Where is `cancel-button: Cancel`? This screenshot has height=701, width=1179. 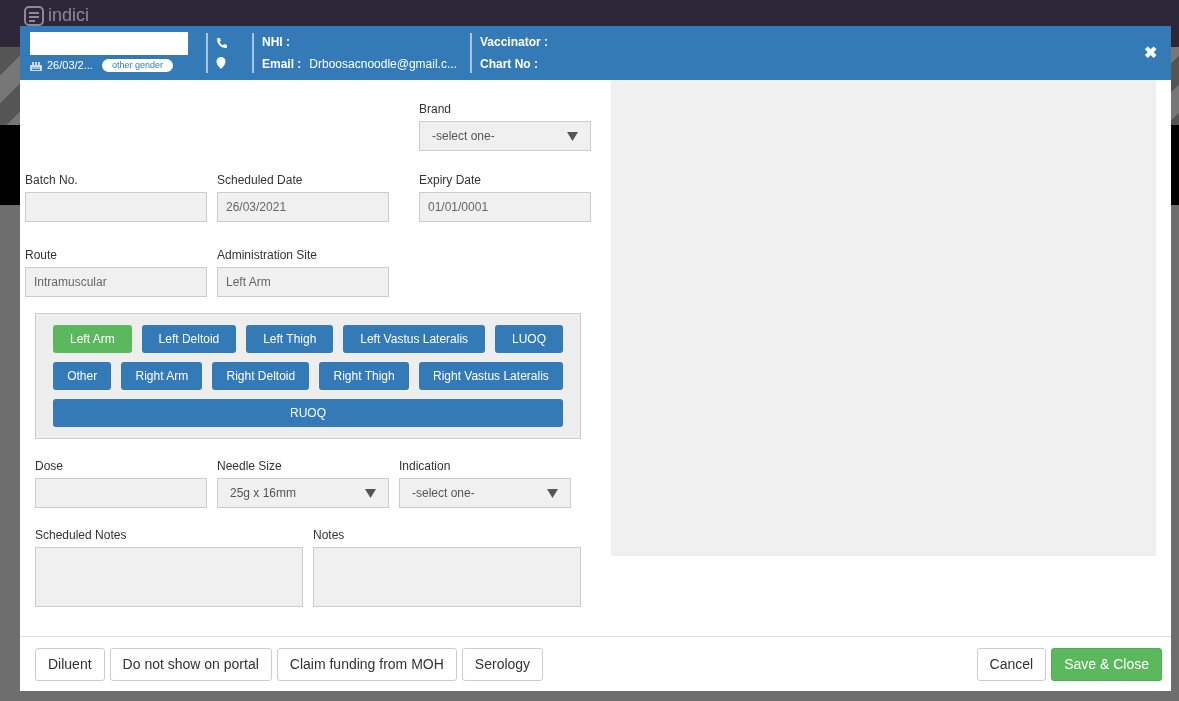 cancel-button: Cancel is located at coordinates (1011, 664).